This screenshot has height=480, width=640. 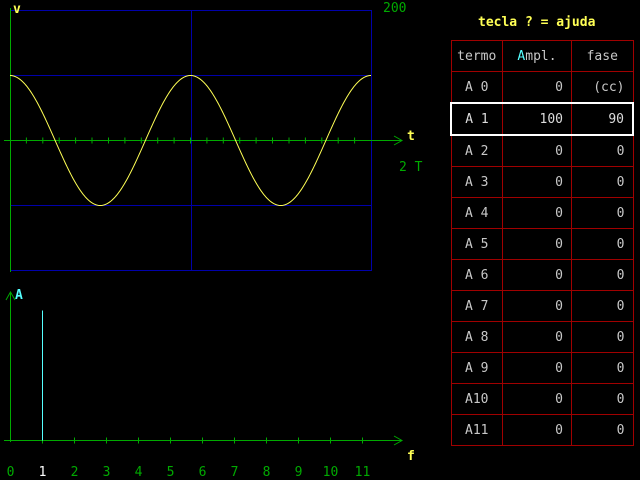 I want to click on table-row: A 200, so click(x=542, y=150).